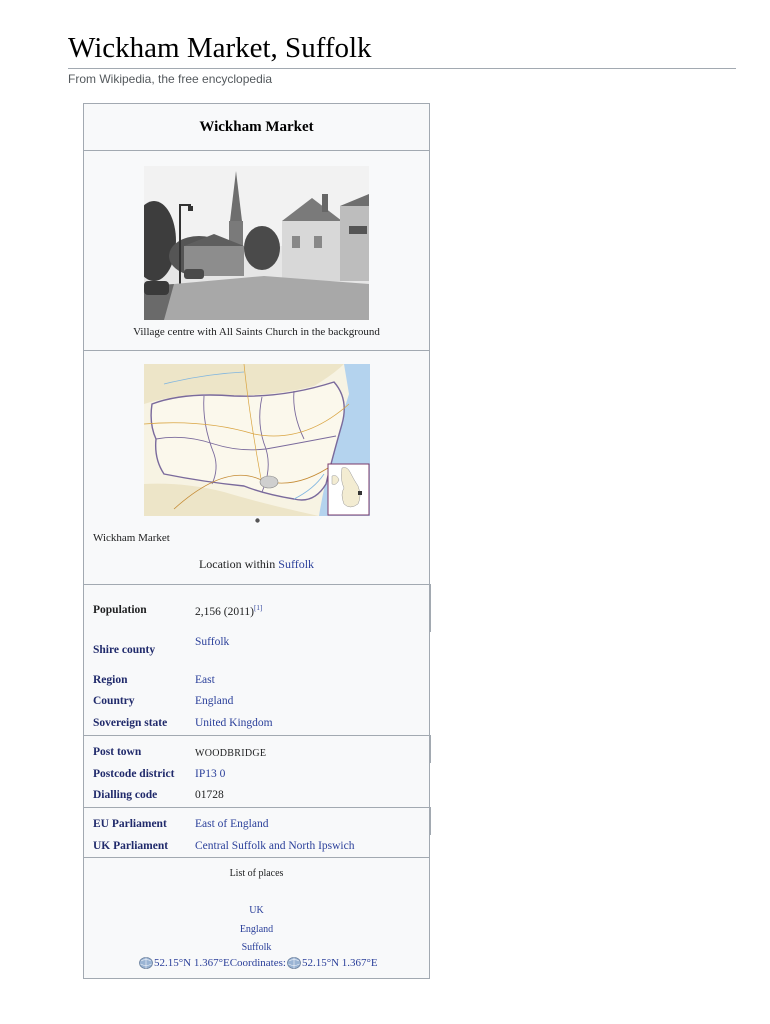 This screenshot has width=770, height=1024. Describe the element at coordinates (402, 68) in the screenshot. I see `title-divider` at that location.